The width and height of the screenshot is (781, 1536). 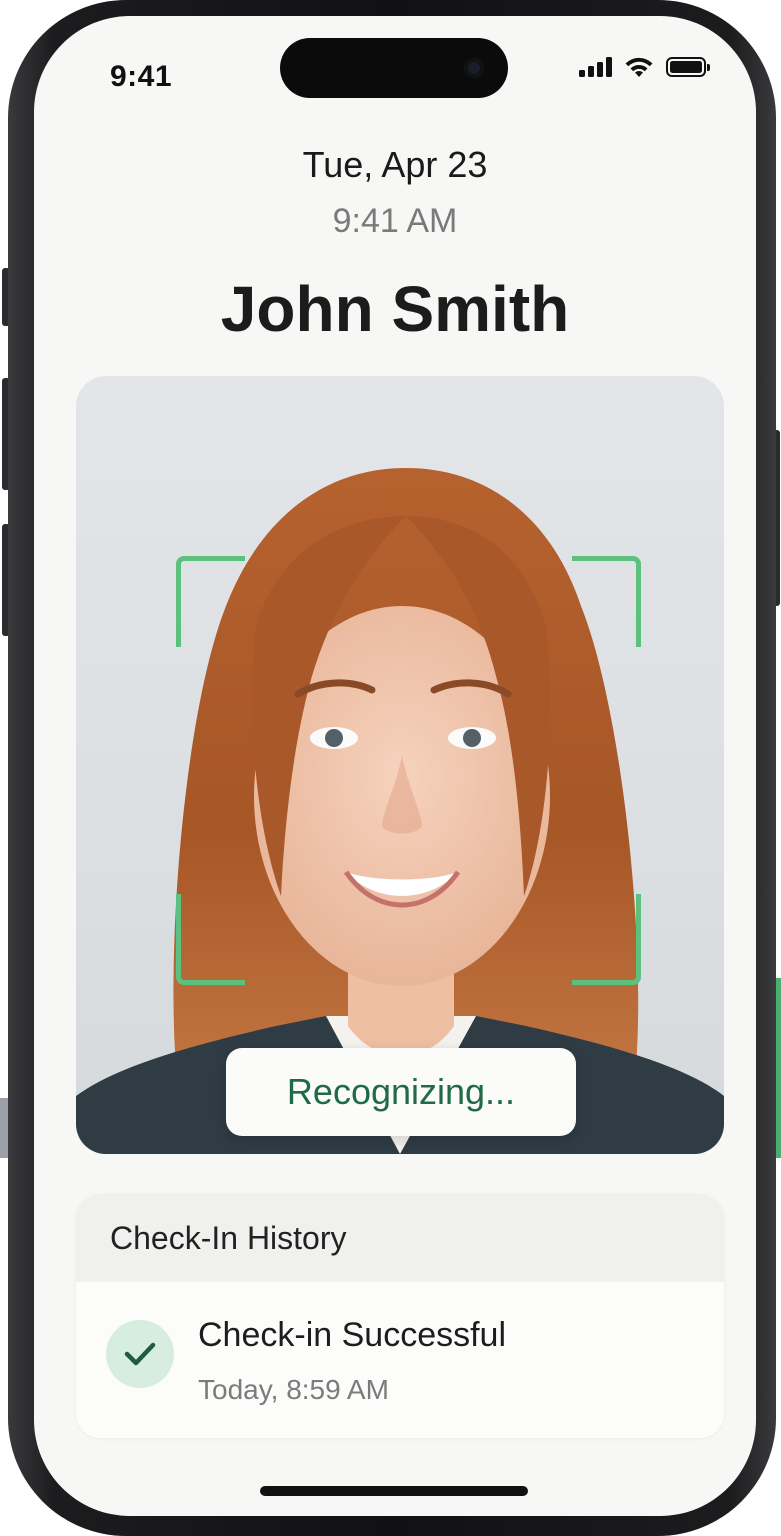 What do you see at coordinates (210, 939) in the screenshot?
I see `scan-frame-corner-bottom-left` at bounding box center [210, 939].